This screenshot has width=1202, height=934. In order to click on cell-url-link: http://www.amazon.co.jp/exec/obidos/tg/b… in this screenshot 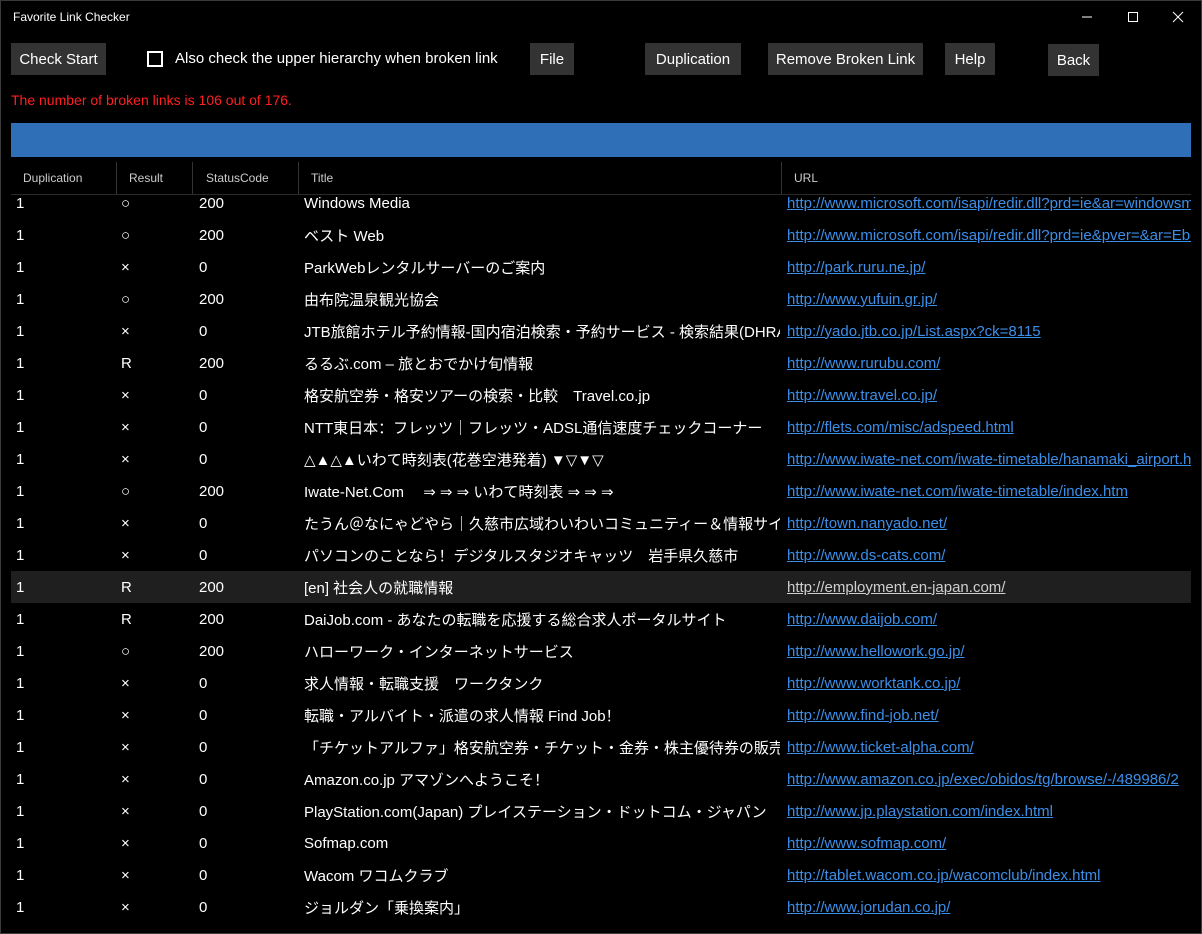, I will do `click(989, 779)`.